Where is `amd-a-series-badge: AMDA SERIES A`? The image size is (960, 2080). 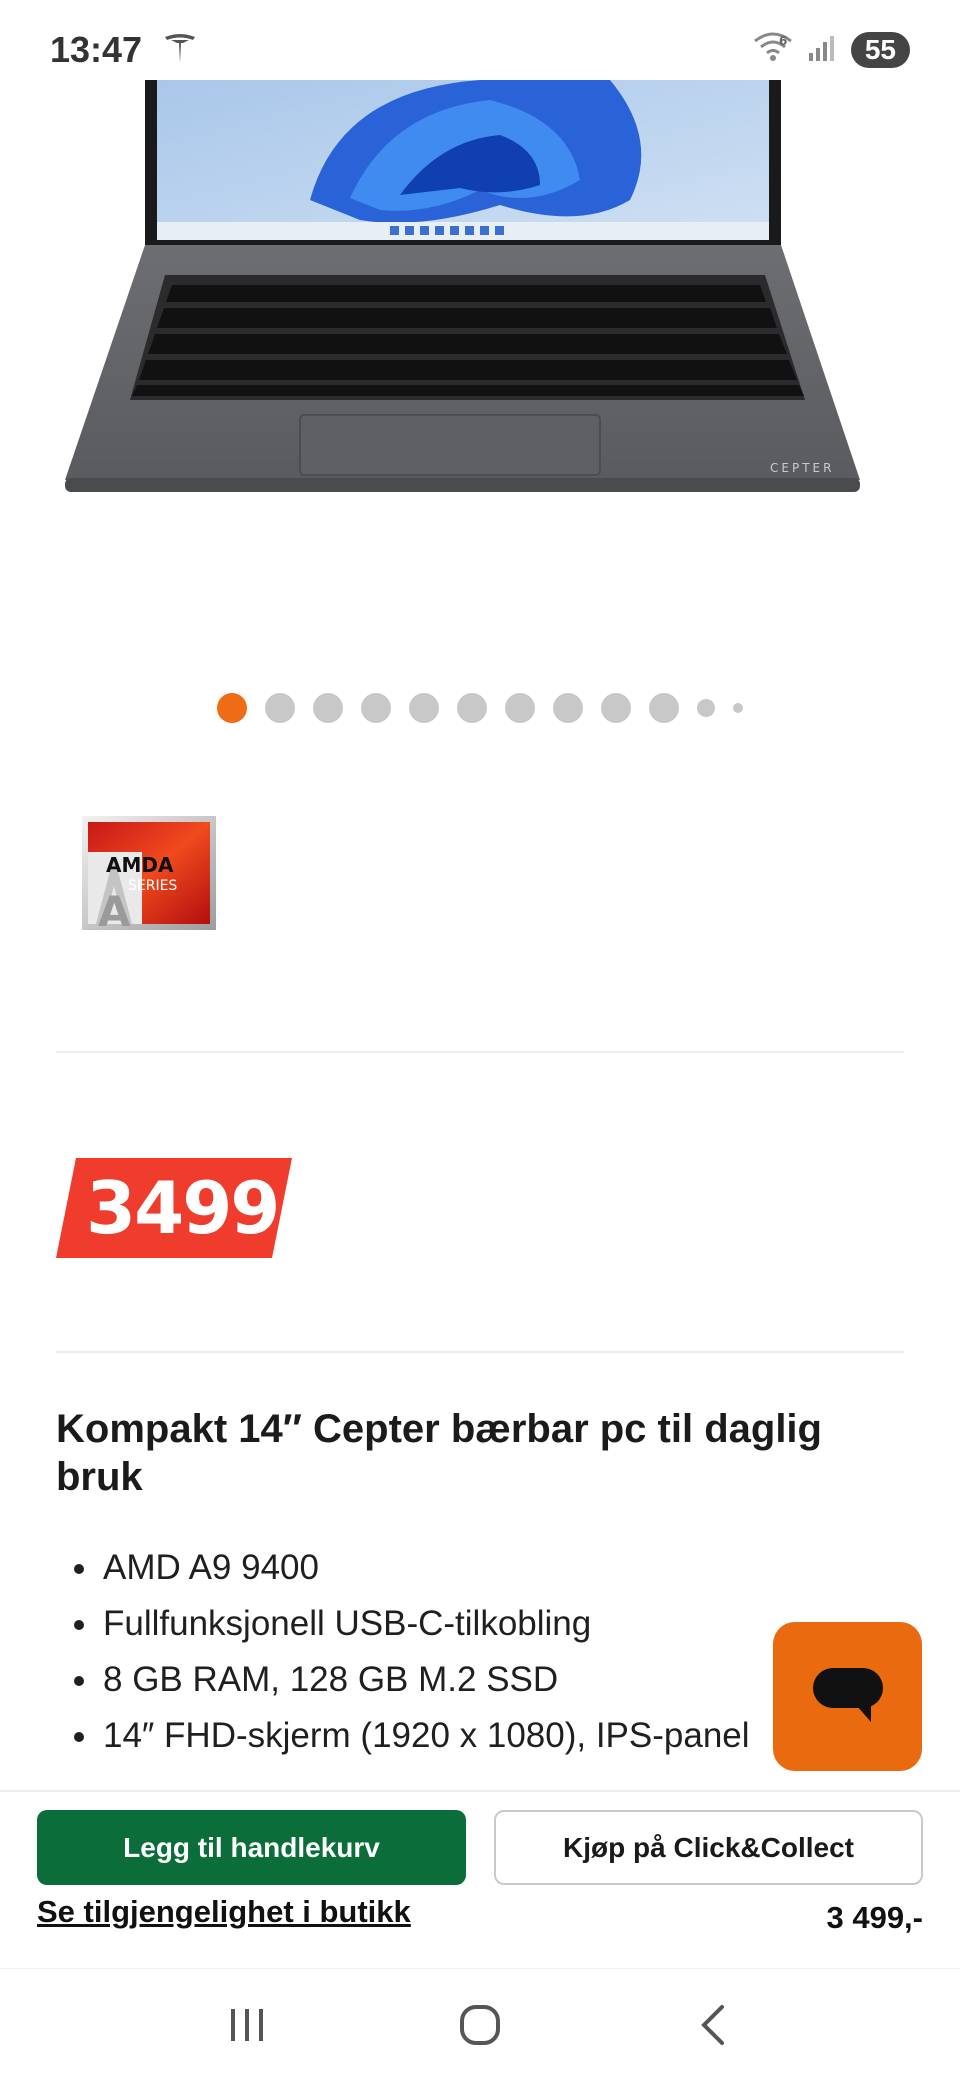 amd-a-series-badge: AMDA SERIES A is located at coordinates (149, 876).